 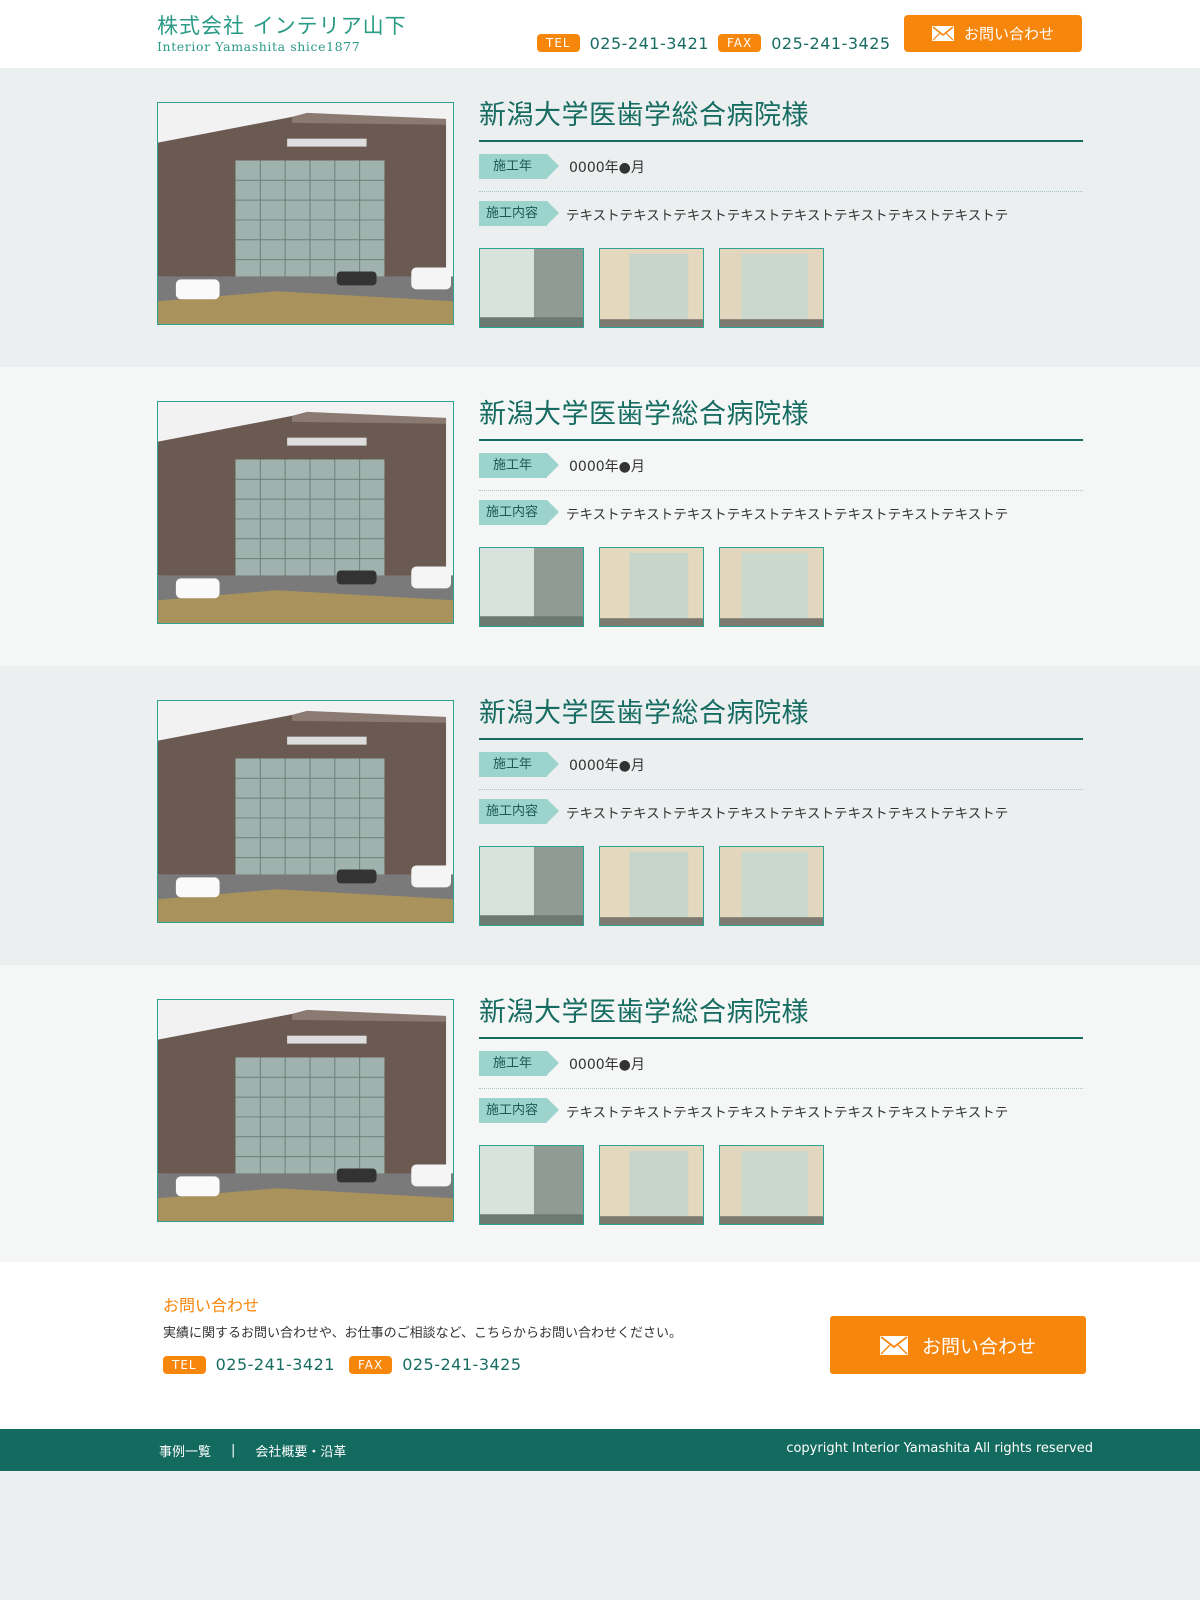 What do you see at coordinates (978, 1346) in the screenshot?
I see `contact-button-label: お問い合わせ` at bounding box center [978, 1346].